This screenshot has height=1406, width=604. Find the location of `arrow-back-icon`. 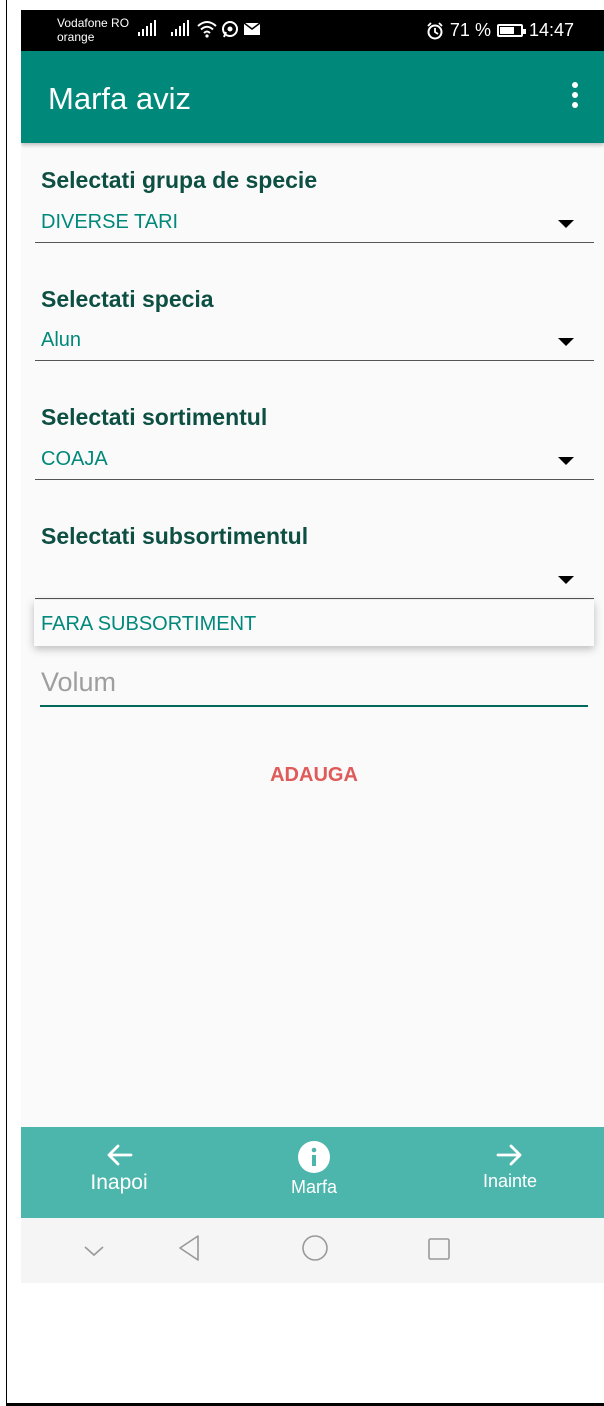

arrow-back-icon is located at coordinates (120, 1155).